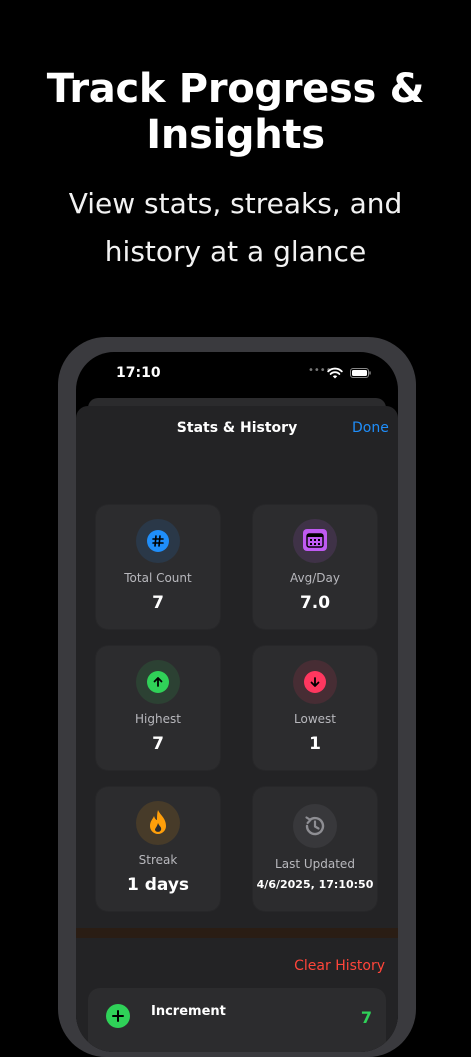 This screenshot has width=471, height=1057. I want to click on promo-subline-line2: history at a glance, so click(235, 251).